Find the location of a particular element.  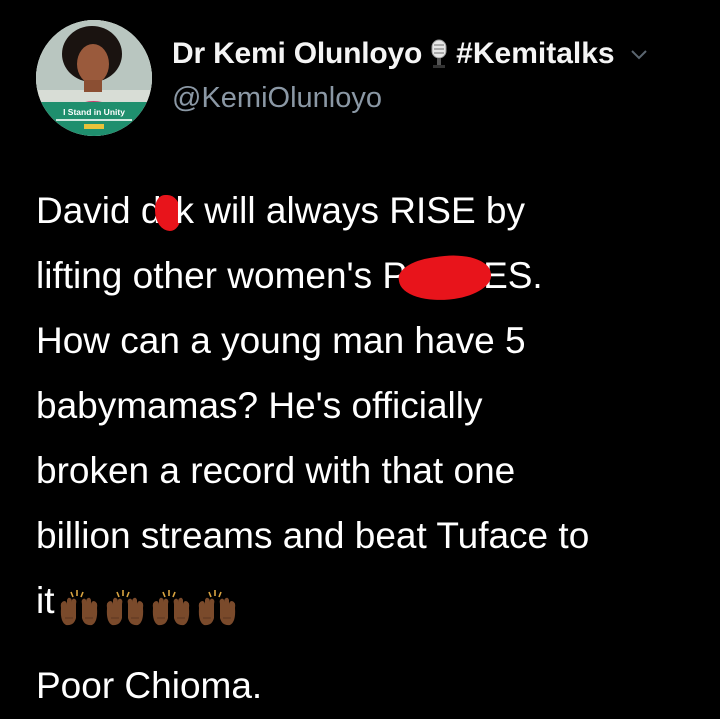

tweet-line: it is located at coordinates (371, 600).